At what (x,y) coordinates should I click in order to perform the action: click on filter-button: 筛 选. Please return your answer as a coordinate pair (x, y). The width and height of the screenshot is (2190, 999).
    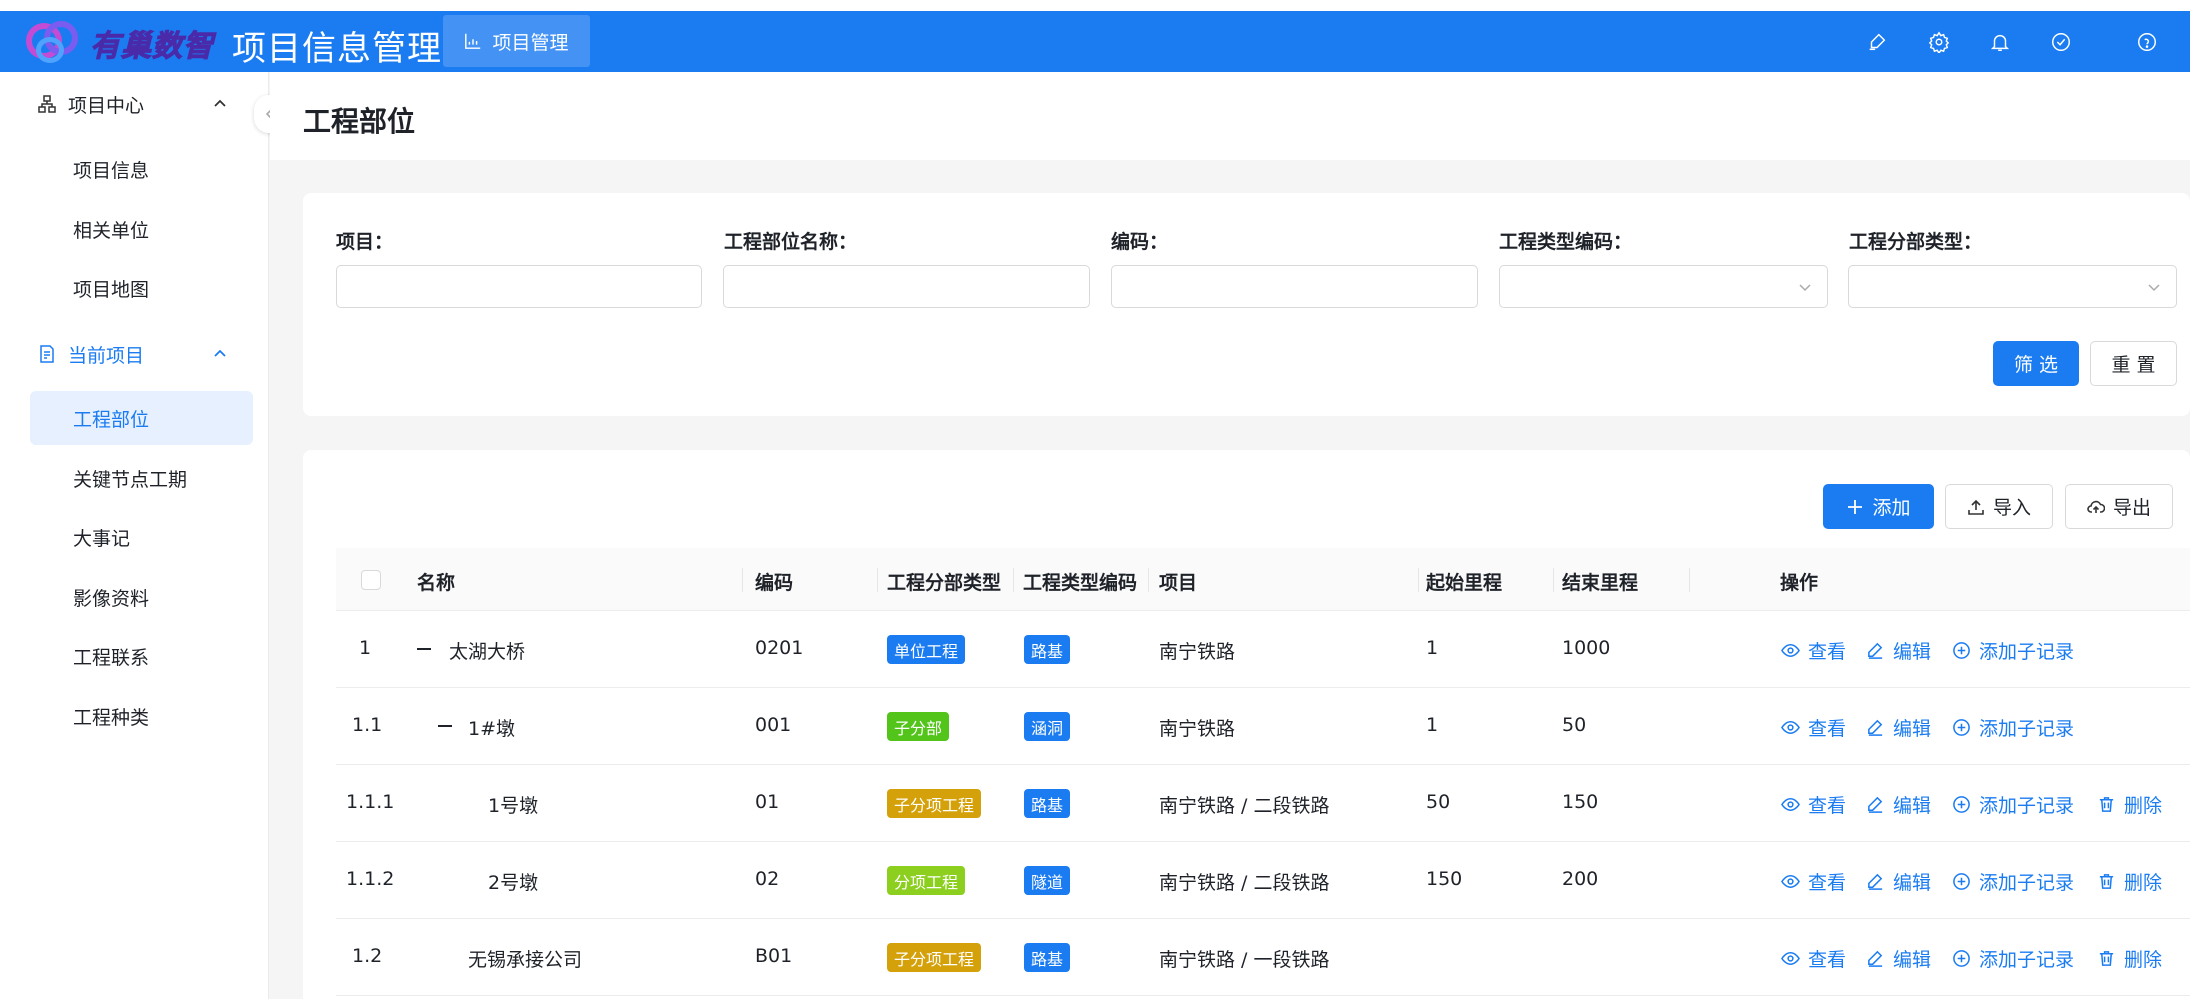
    Looking at the image, I should click on (2036, 363).